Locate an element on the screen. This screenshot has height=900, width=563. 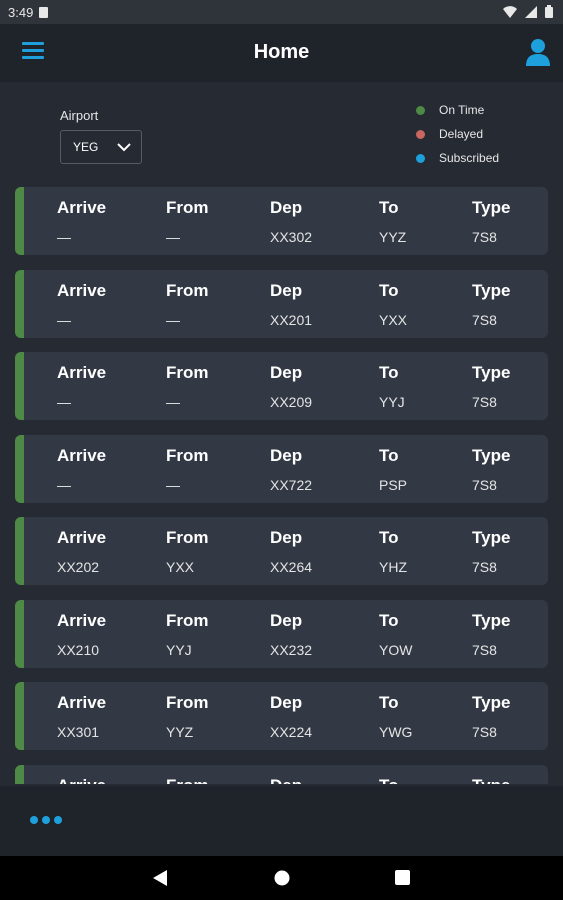
flight-value-dep: XX264 is located at coordinates (291, 567).